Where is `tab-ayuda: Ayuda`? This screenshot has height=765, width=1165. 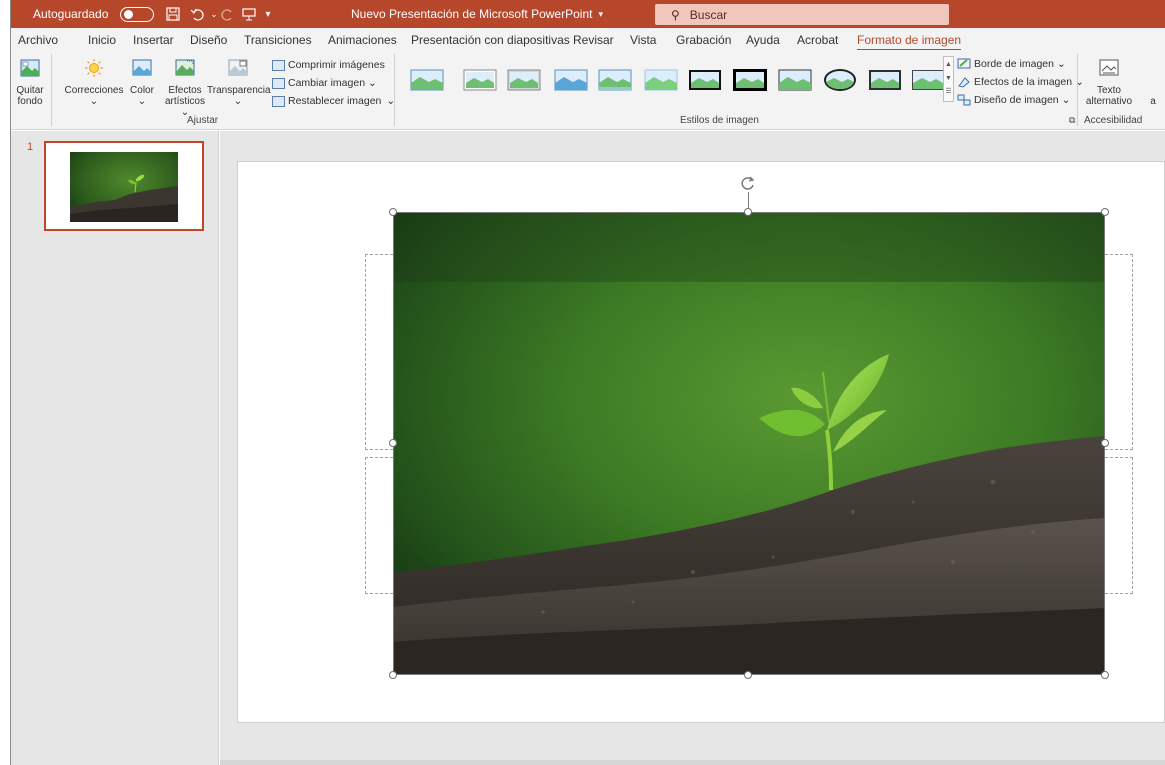
tab-ayuda: Ayuda is located at coordinates (763, 40).